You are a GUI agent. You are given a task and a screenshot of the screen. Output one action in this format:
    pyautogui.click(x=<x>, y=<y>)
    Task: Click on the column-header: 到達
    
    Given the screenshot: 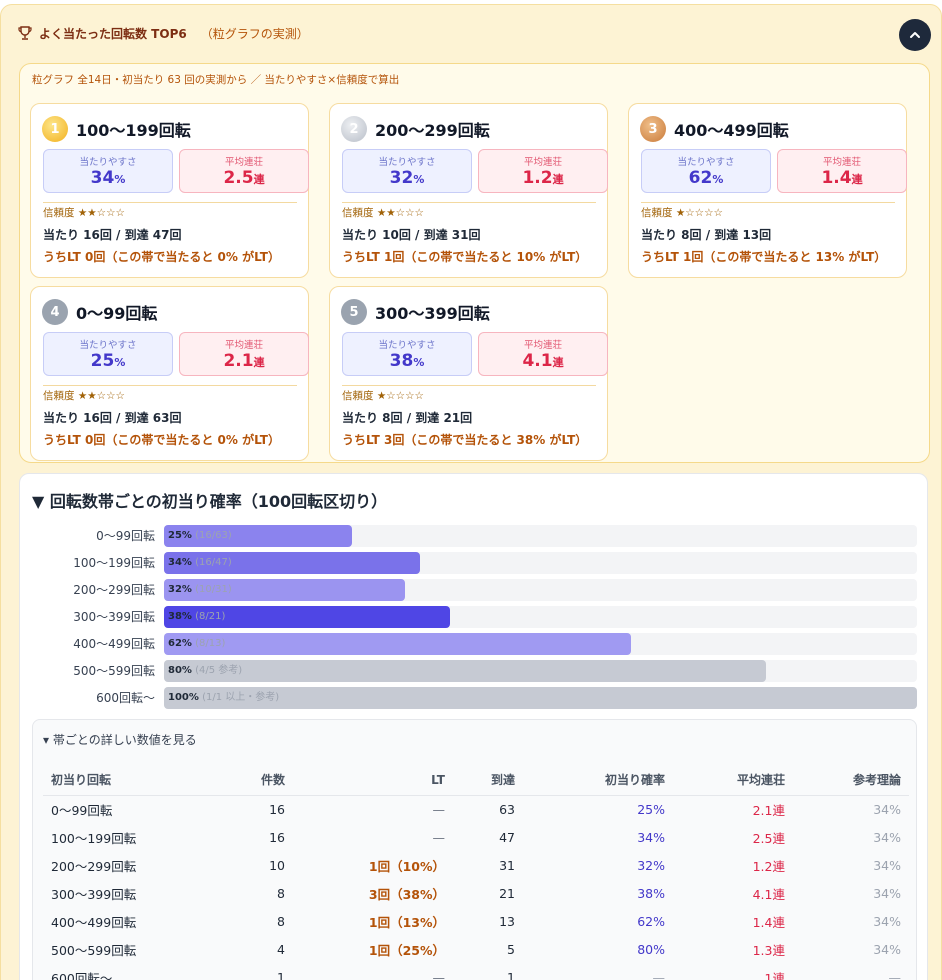 What is the action you would take?
    pyautogui.click(x=488, y=780)
    